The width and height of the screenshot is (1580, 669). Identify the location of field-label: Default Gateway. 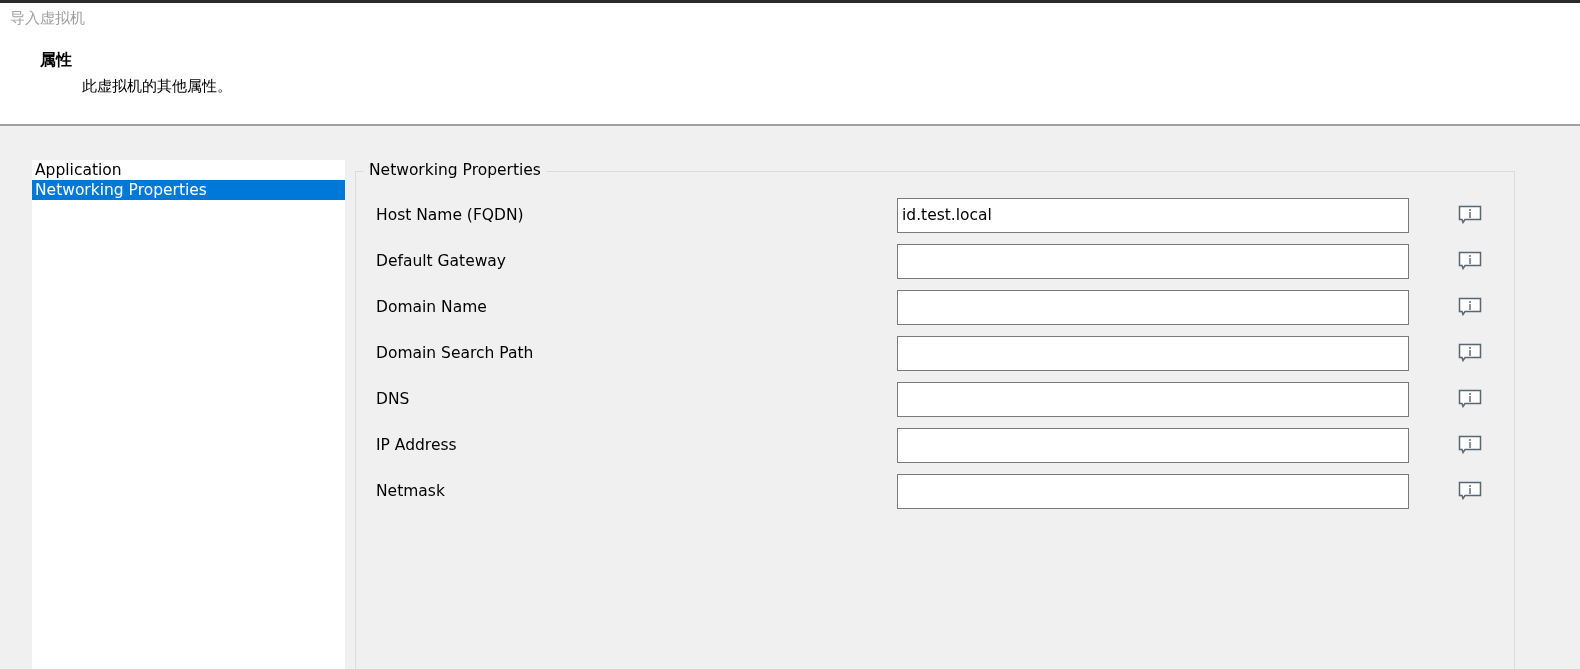
(442, 261).